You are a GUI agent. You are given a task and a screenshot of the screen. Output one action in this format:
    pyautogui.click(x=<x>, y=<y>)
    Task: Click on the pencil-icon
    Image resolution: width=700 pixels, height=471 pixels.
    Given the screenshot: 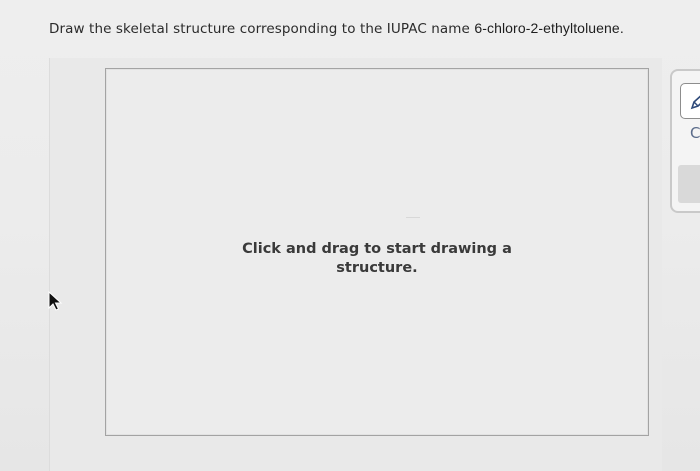 What is the action you would take?
    pyautogui.click(x=695, y=102)
    